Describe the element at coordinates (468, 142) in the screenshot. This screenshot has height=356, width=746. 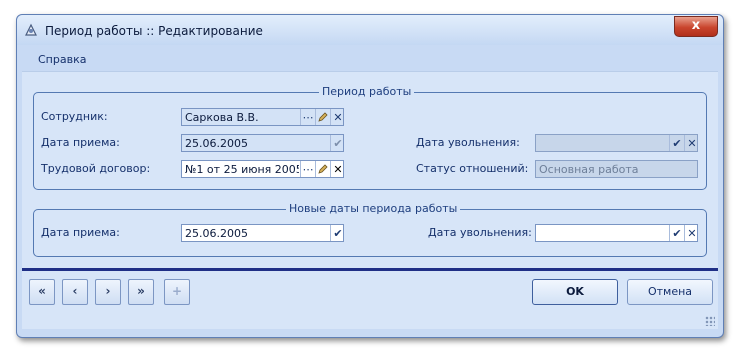
I see `dismissal-date-label: Дата увольнения:` at that location.